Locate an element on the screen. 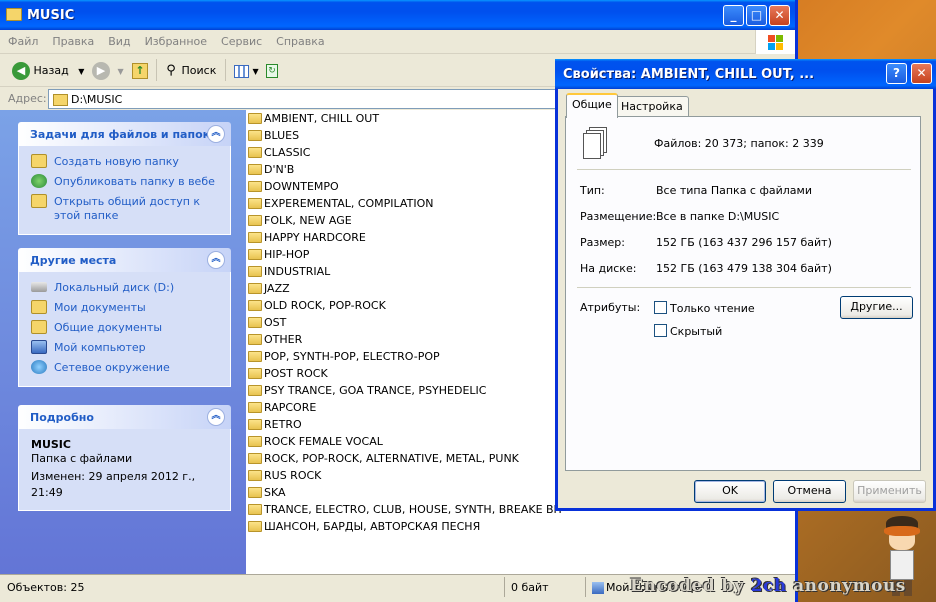 Image resolution: width=936 pixels, height=602 pixels. details-type: Папка с файлами is located at coordinates (82, 458).